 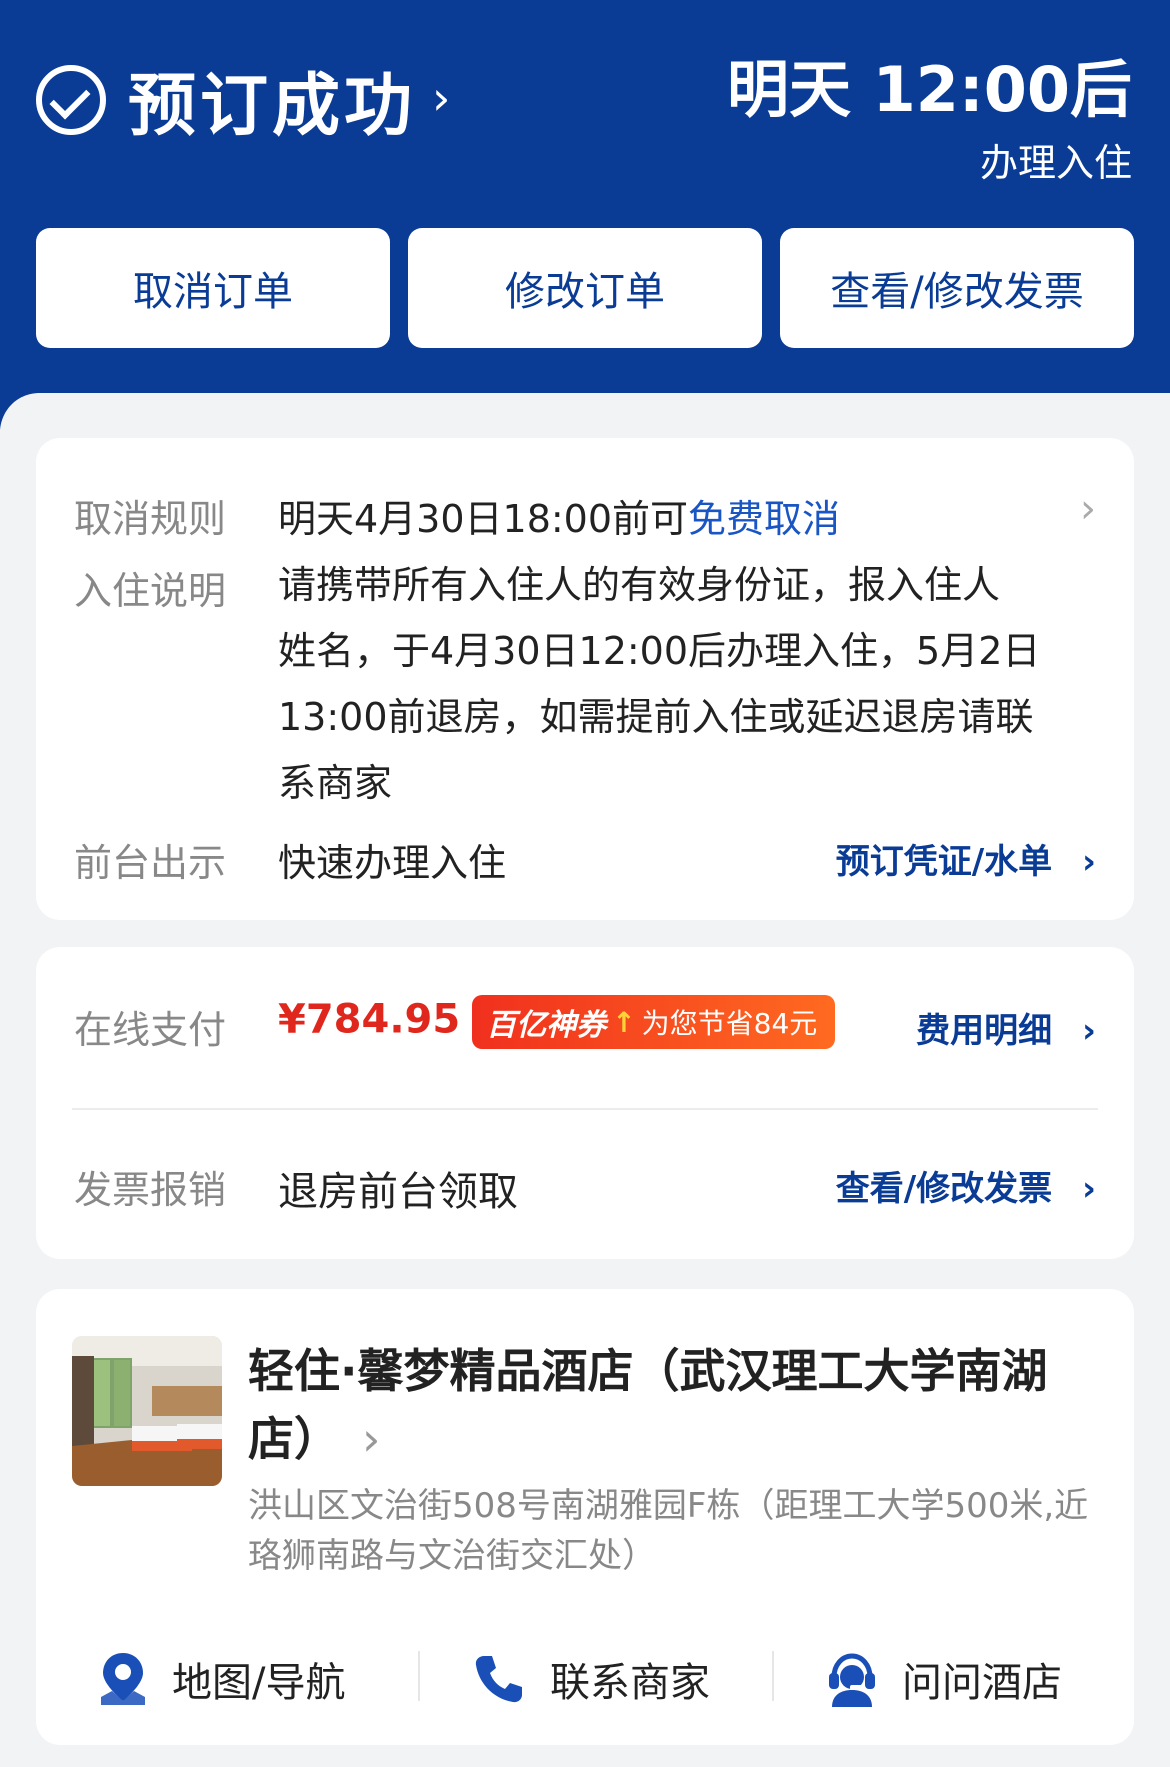 I want to click on online-payment-row: 在线支付 ¥784.95 百亿神券 ↑ 为您节省84元 费用明细 ›, so click(x=585, y=1026).